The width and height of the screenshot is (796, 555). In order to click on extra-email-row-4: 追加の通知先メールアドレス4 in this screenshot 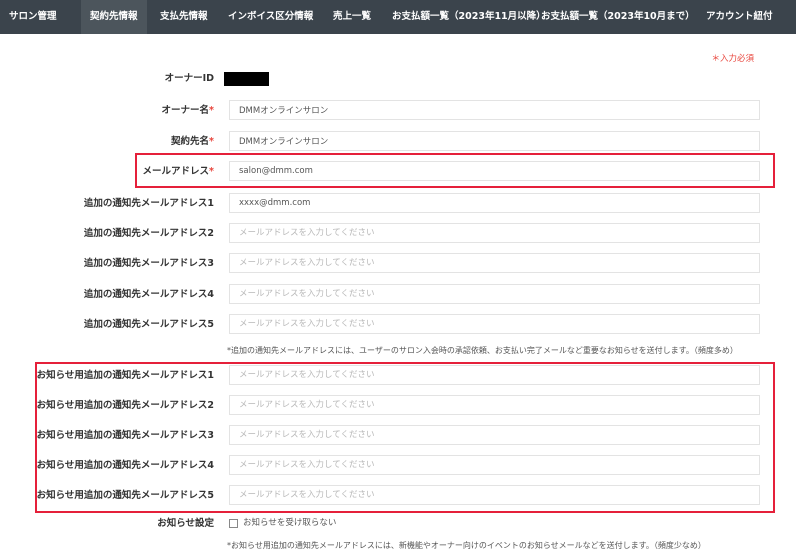, I will do `click(398, 295)`.